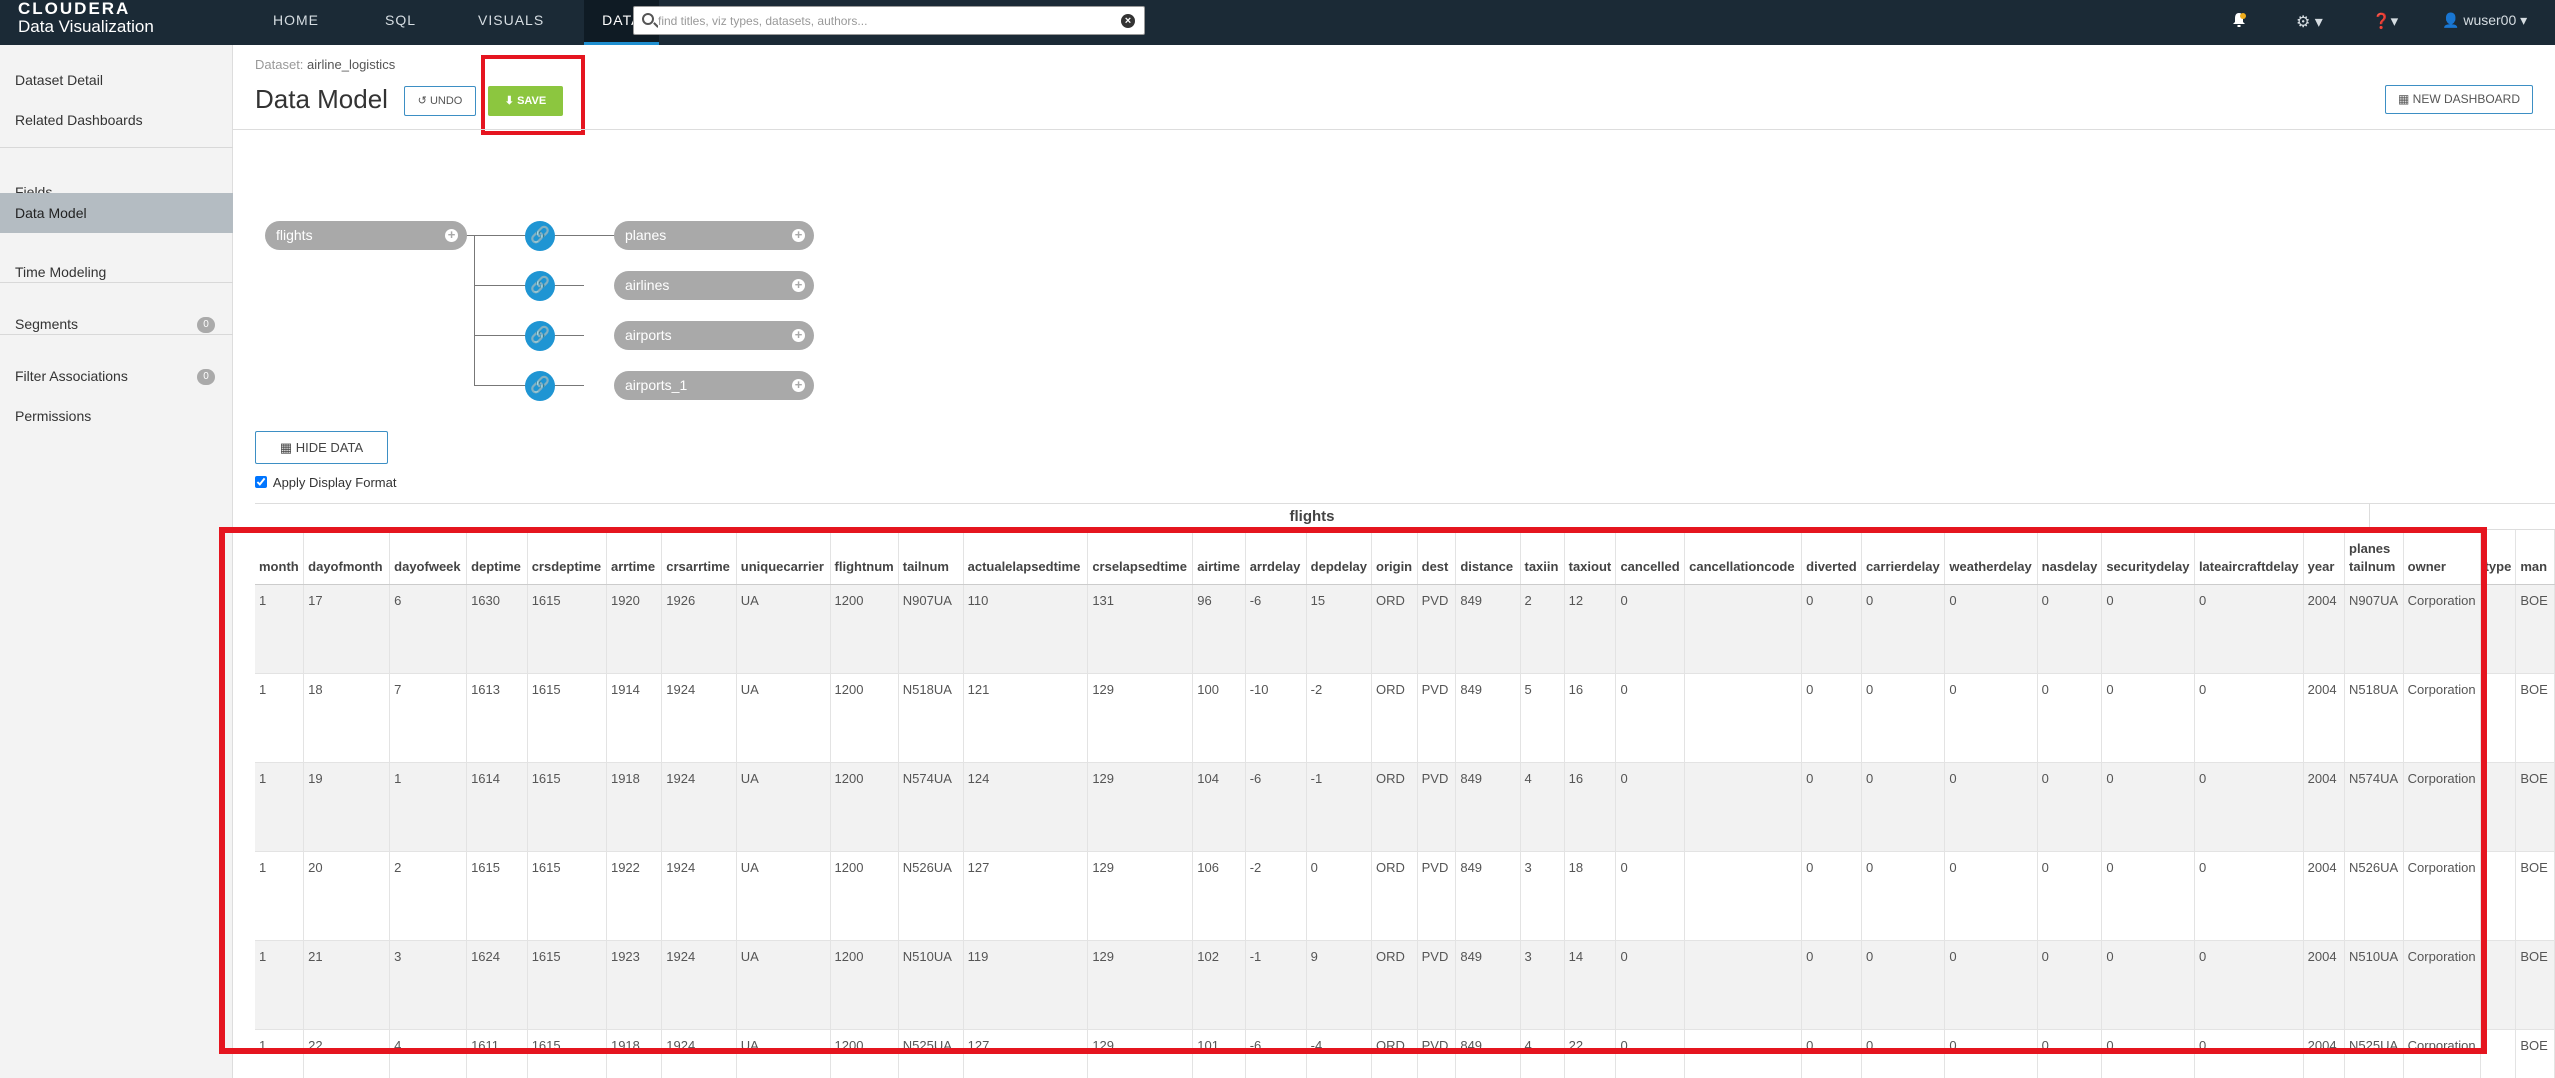 The image size is (2555, 1078). What do you see at coordinates (1026, 718) in the screenshot?
I see `table-cell: 121` at bounding box center [1026, 718].